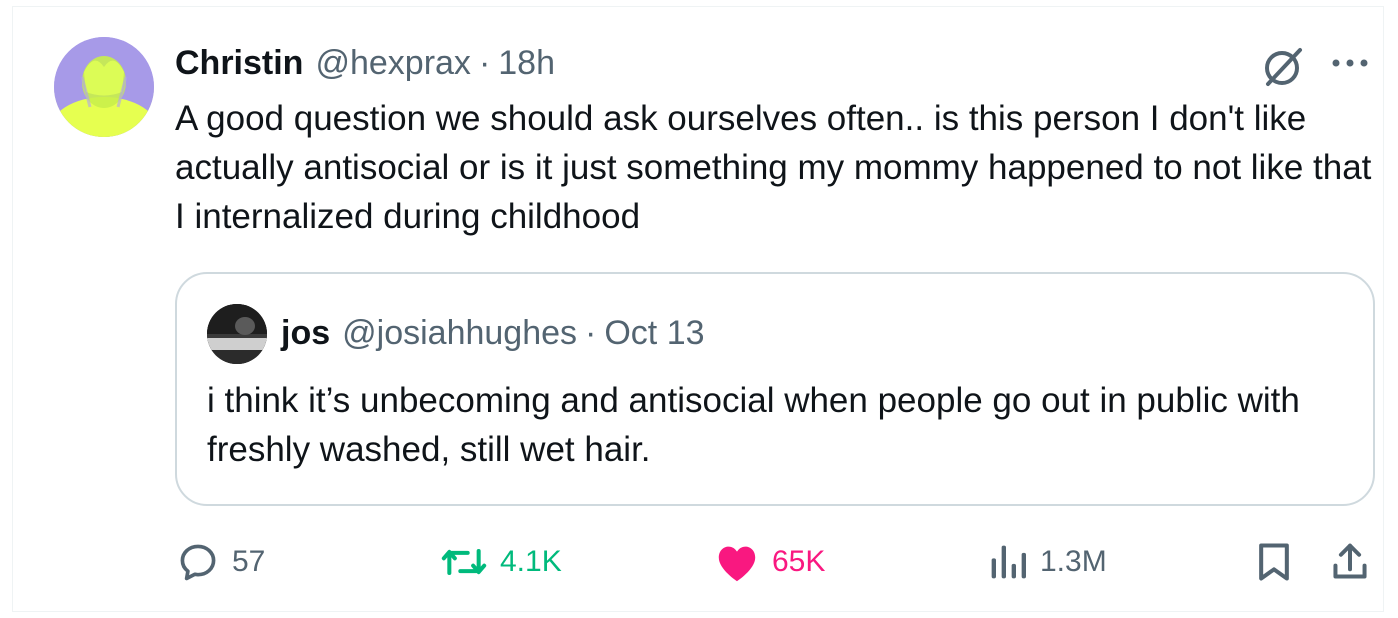  I want to click on views-count: 1.3M, so click(1073, 561).